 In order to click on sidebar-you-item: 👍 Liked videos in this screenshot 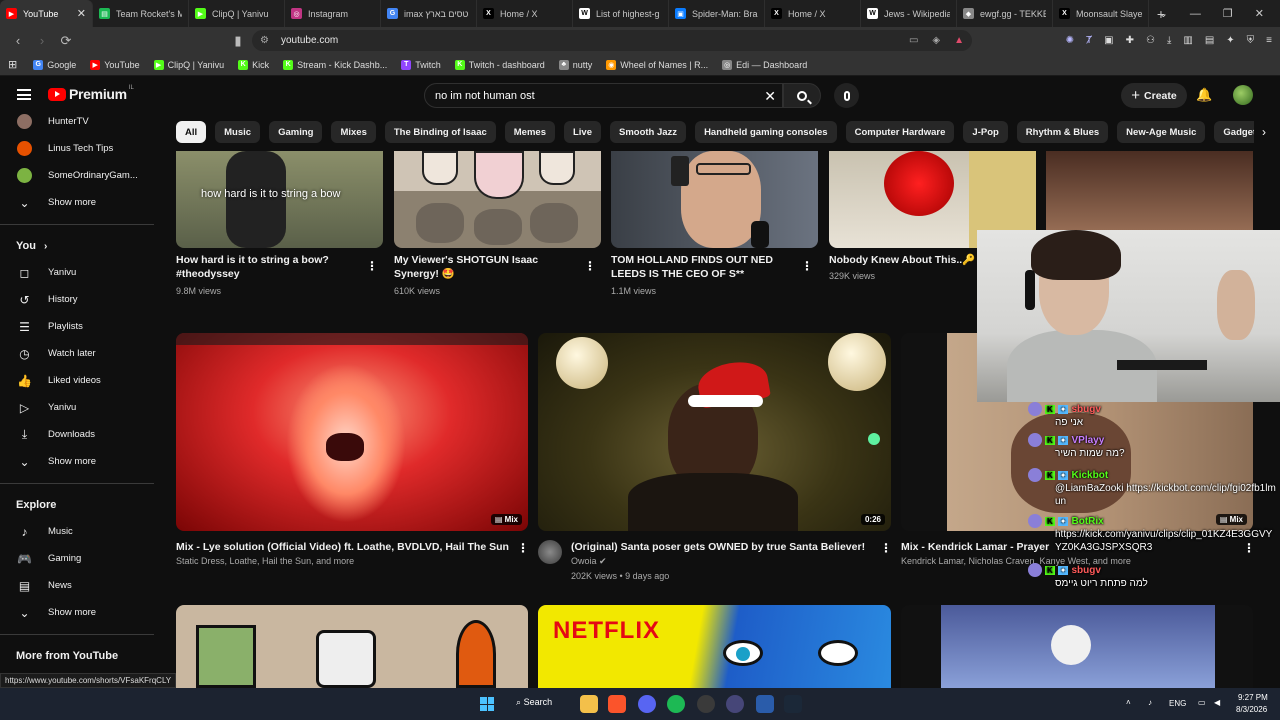, I will do `click(79, 380)`.